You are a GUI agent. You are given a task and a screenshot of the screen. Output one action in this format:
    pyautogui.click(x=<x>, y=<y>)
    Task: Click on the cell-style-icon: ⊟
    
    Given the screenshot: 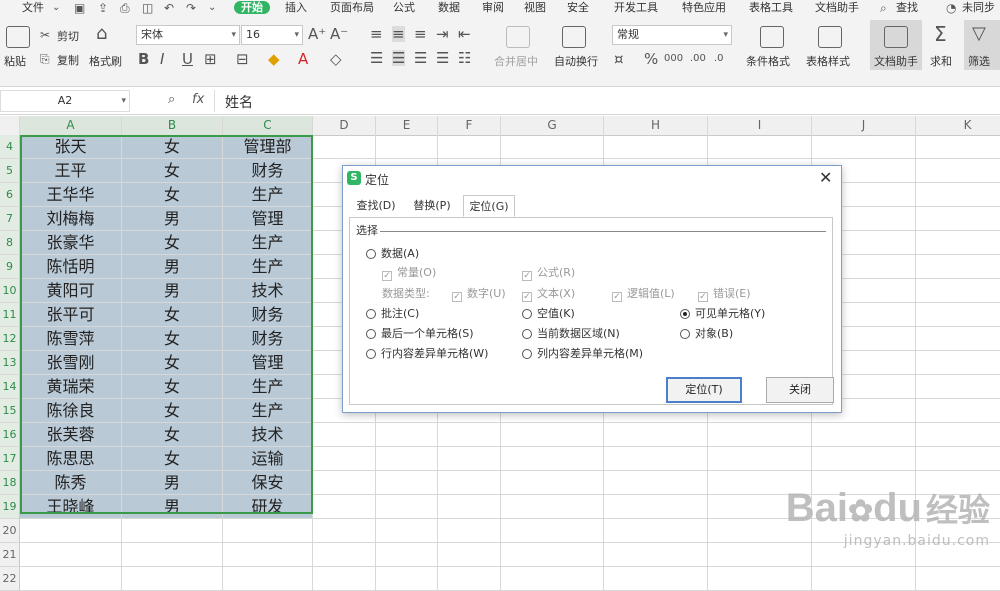 What is the action you would take?
    pyautogui.click(x=242, y=59)
    